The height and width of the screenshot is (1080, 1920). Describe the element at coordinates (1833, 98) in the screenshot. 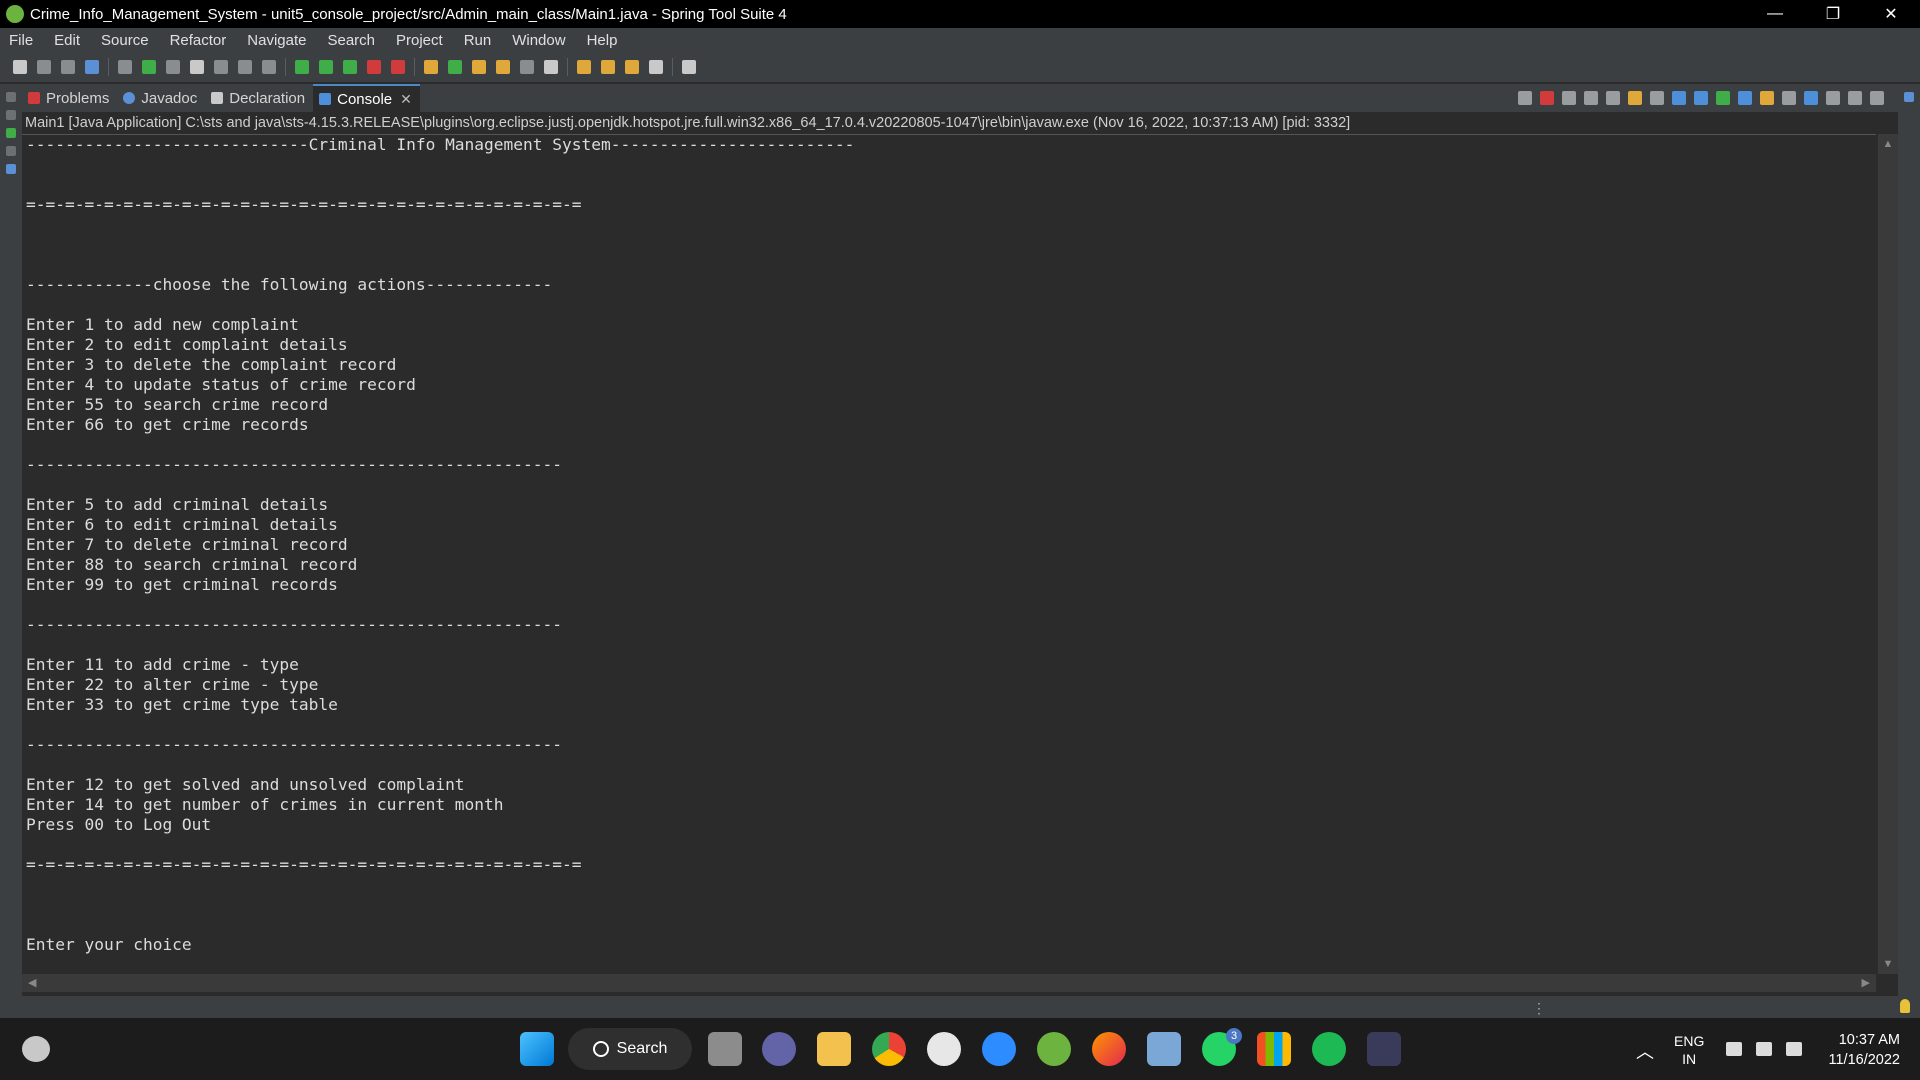

I see `settings-icon` at that location.